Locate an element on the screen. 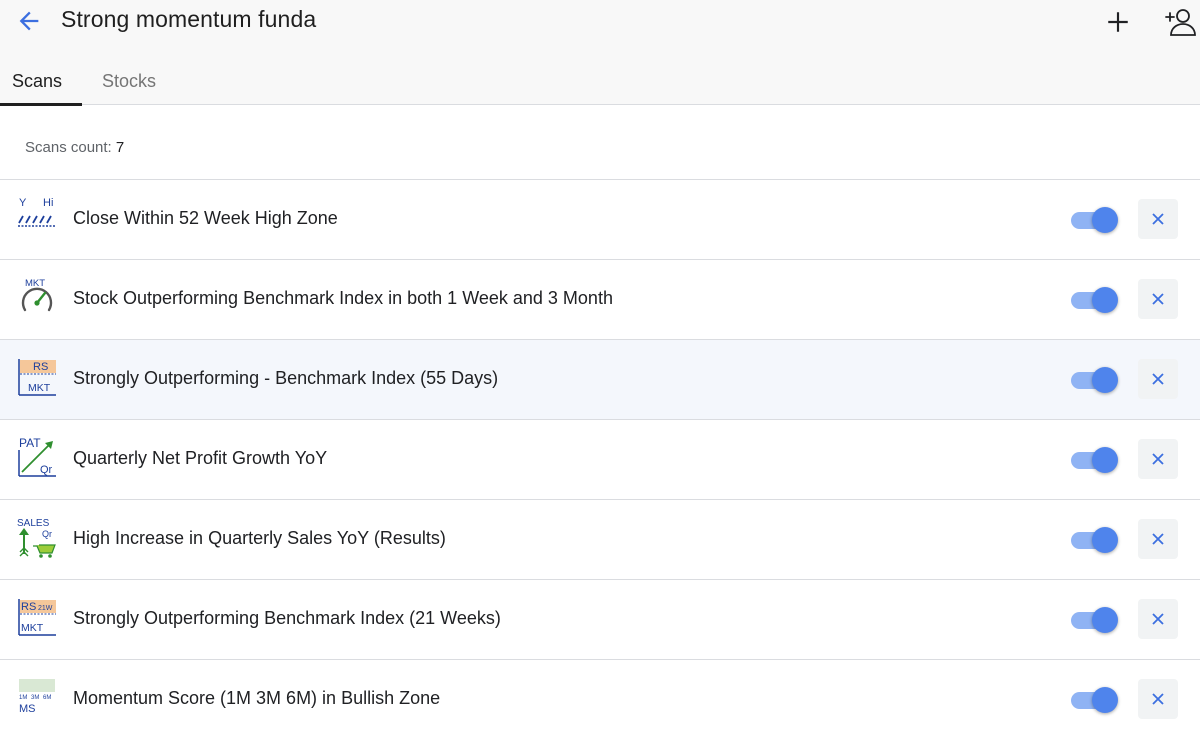  scan-label: Quarterly Net Profit Growth YoY is located at coordinates (200, 458).